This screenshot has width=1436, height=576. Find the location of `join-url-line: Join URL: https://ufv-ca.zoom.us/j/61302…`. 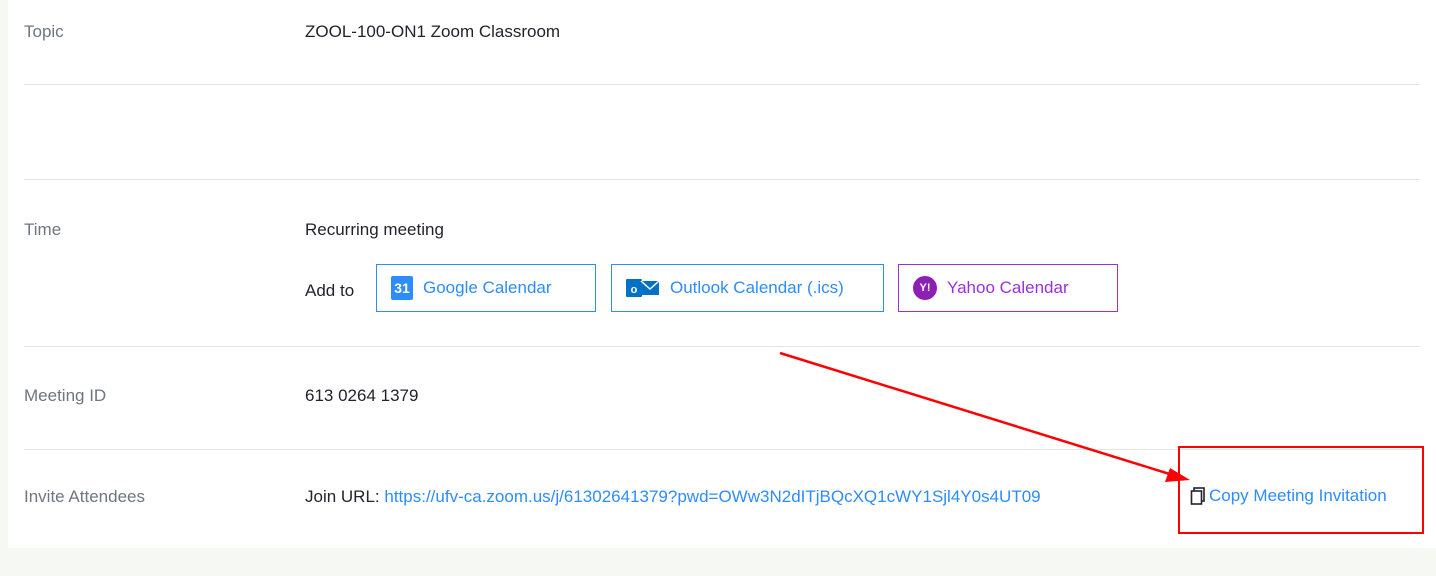

join-url-line: Join URL: https://ufv-ca.zoom.us/j/61302… is located at coordinates (673, 497).